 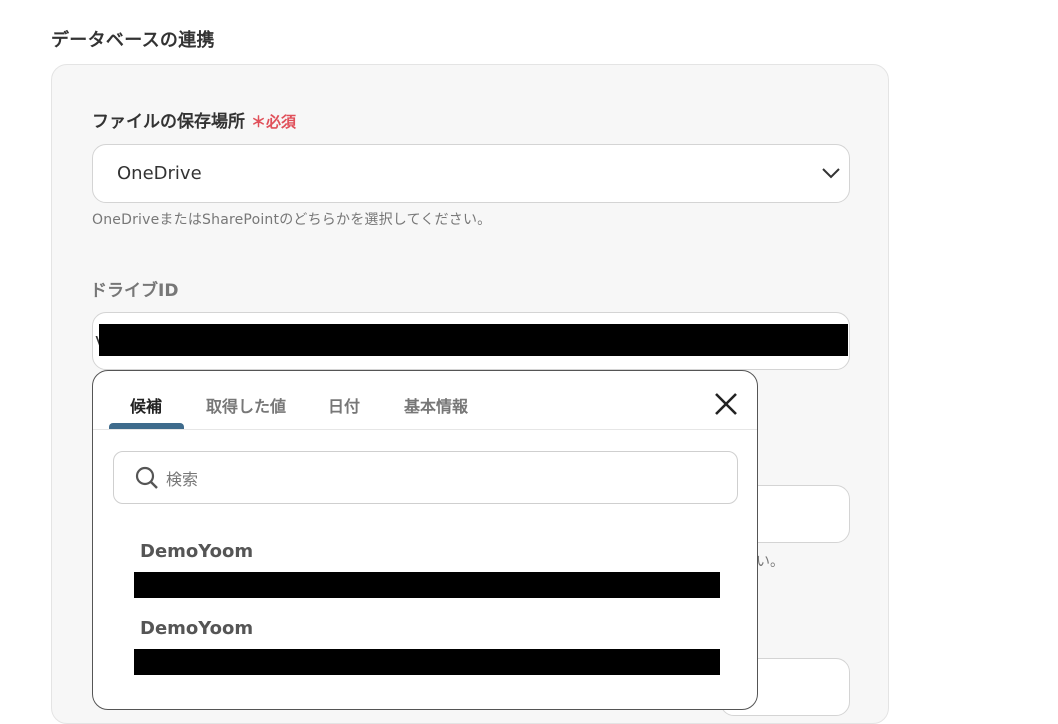 I want to click on search-field, so click(x=425, y=477).